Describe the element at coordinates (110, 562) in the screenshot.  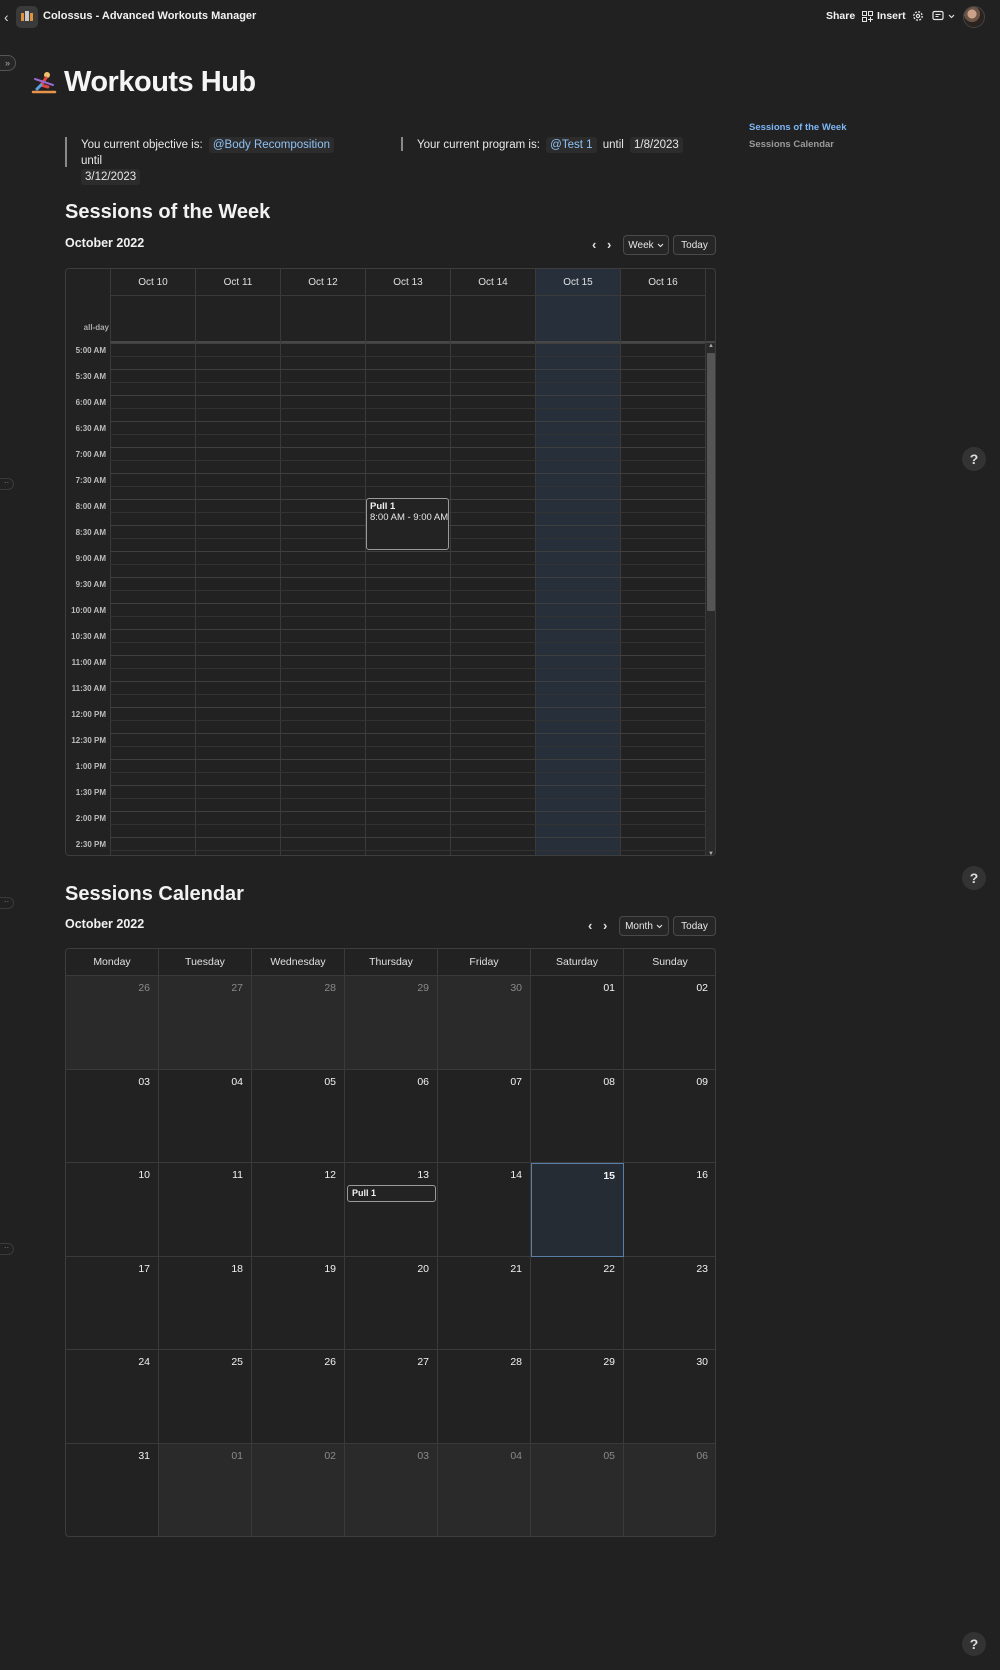
I see `column-divider` at that location.